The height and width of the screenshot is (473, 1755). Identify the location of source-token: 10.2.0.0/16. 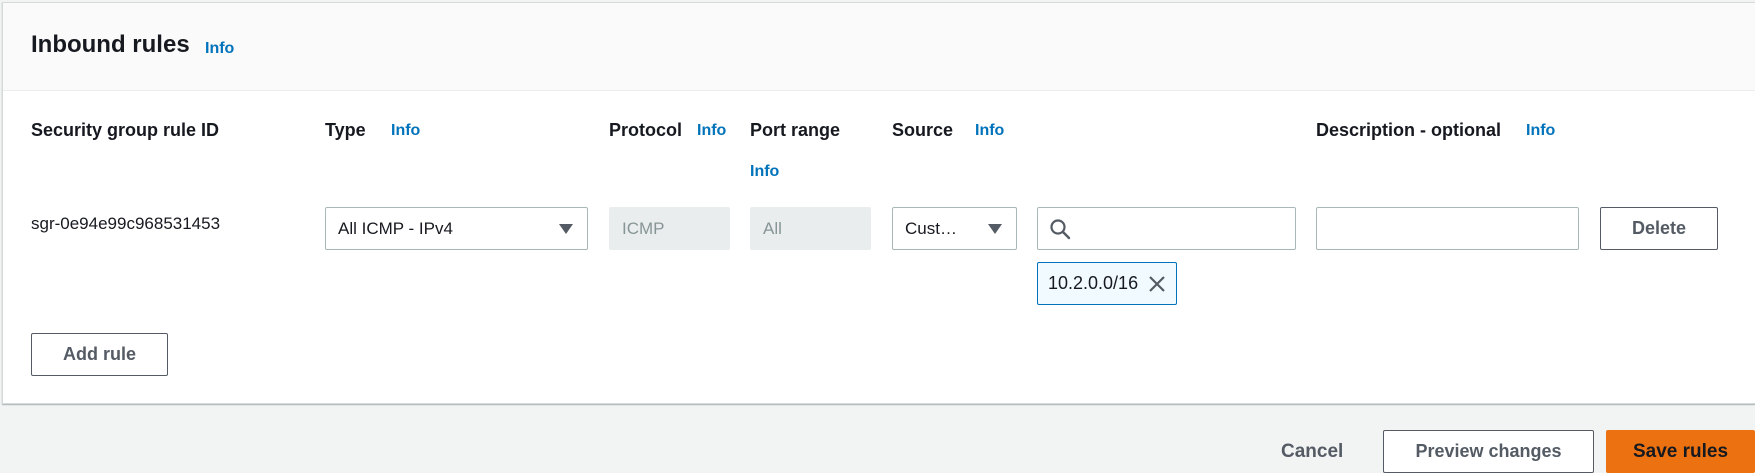
(1107, 283).